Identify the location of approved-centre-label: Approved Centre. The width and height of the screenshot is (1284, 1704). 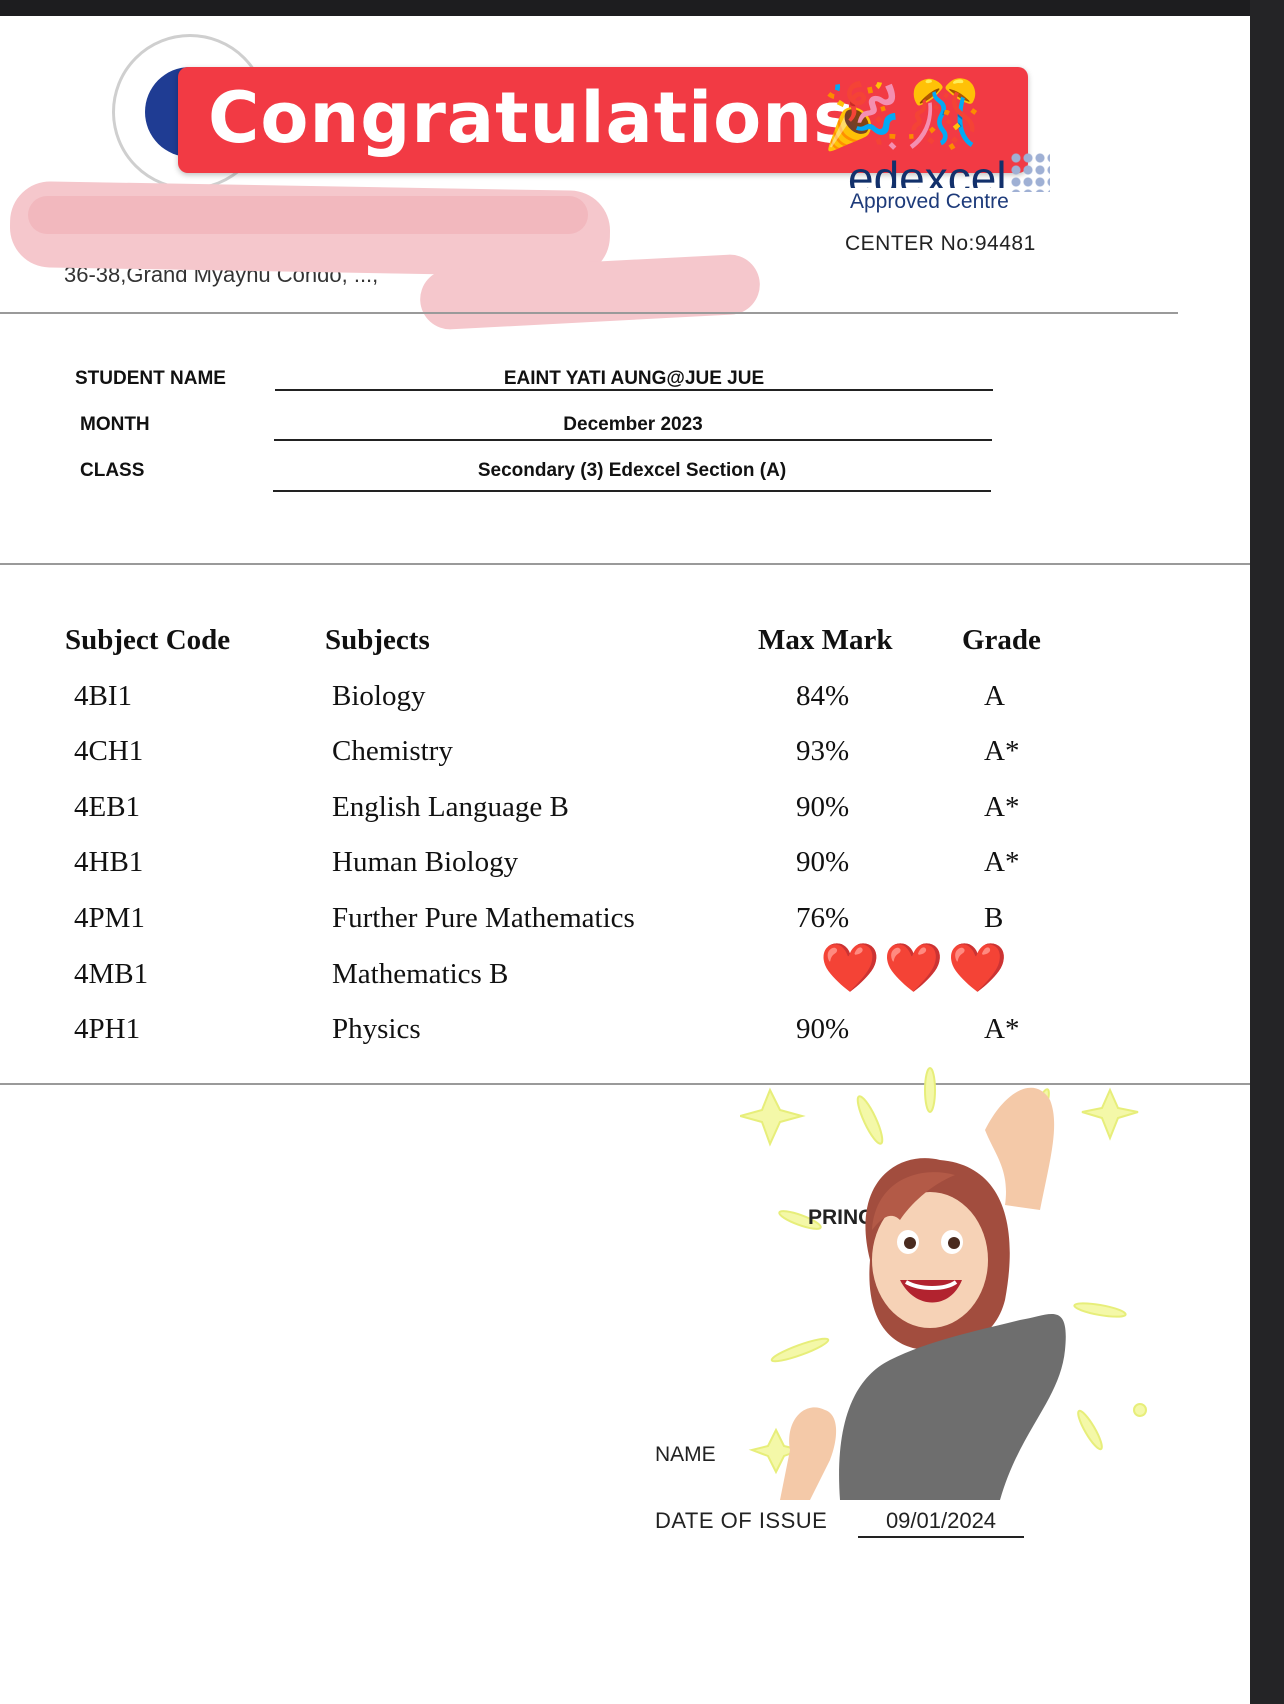
(929, 201).